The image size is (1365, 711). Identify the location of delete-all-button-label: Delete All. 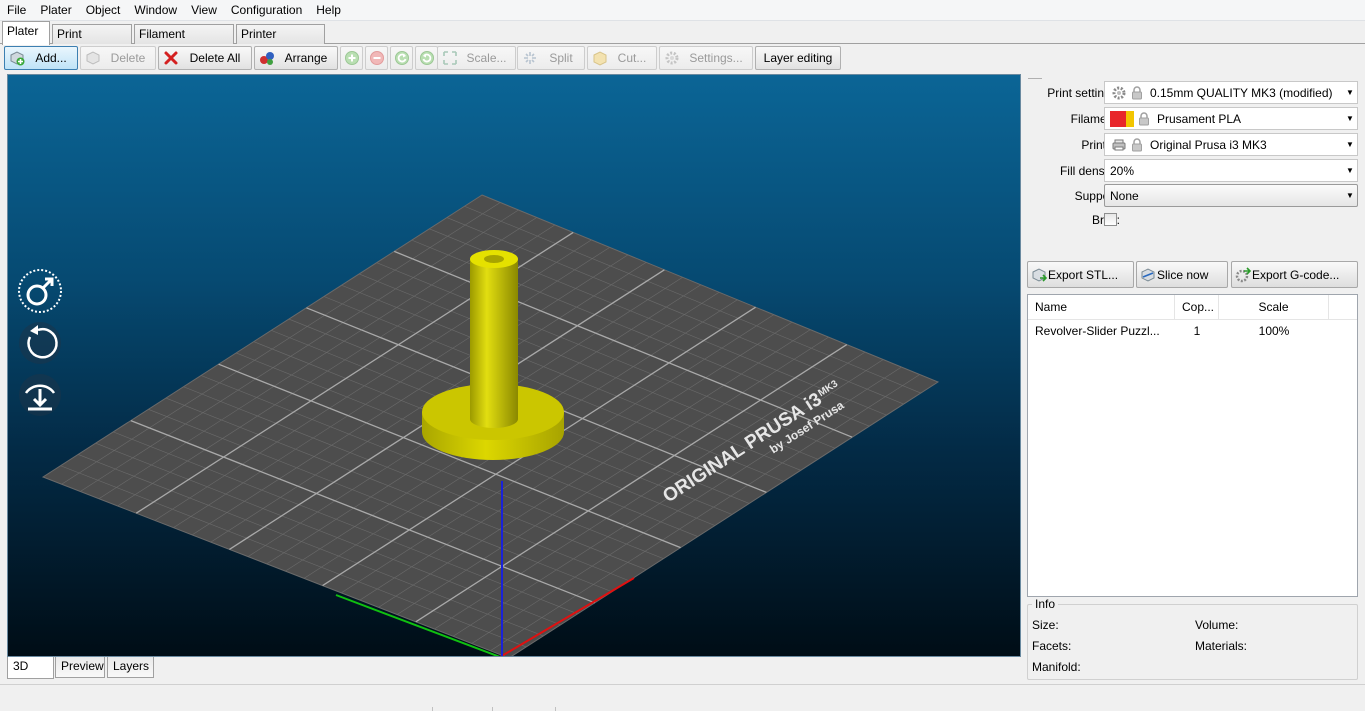
(215, 58).